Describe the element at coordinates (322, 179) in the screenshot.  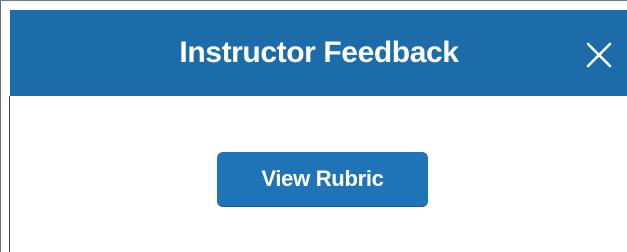
I see `view-rubric-button: View Rubric` at that location.